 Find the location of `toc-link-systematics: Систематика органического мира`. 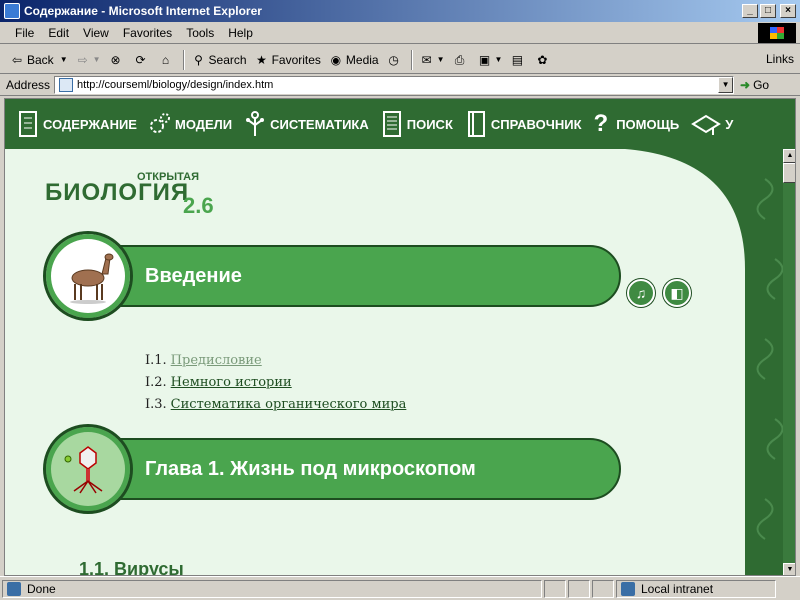

toc-link-systematics: Систематика органического мира is located at coordinates (289, 408).